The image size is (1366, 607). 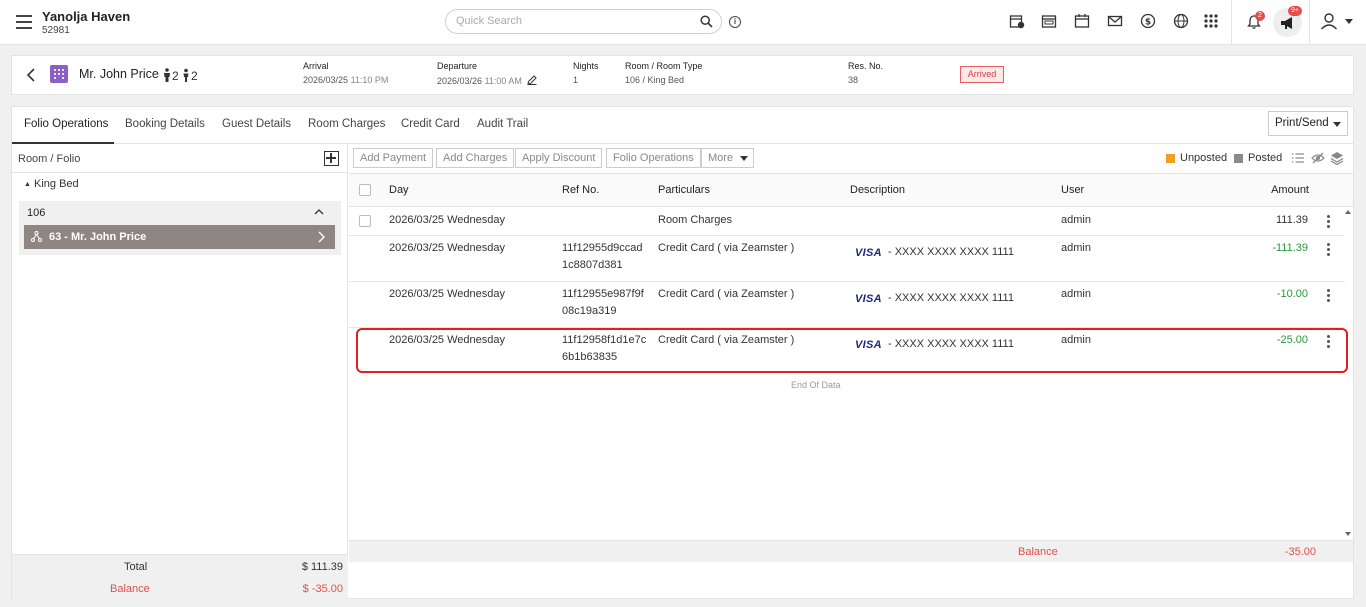 I want to click on tab-audit-trail: Audit Trail, so click(x=502, y=124).